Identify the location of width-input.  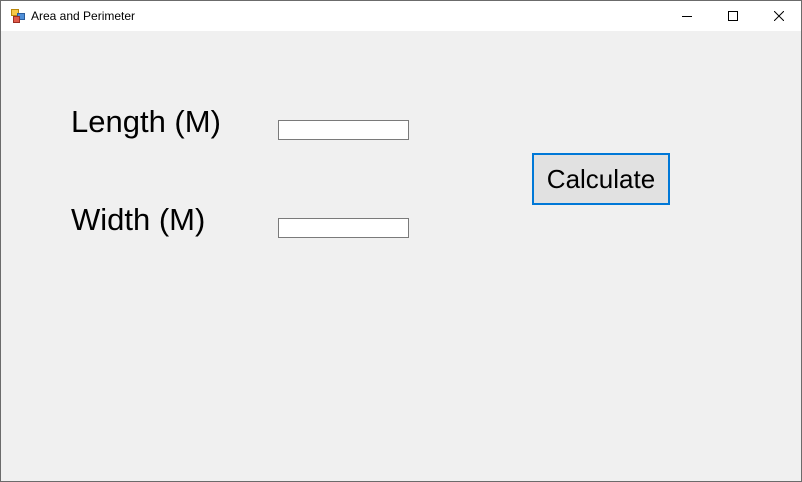
(343, 228).